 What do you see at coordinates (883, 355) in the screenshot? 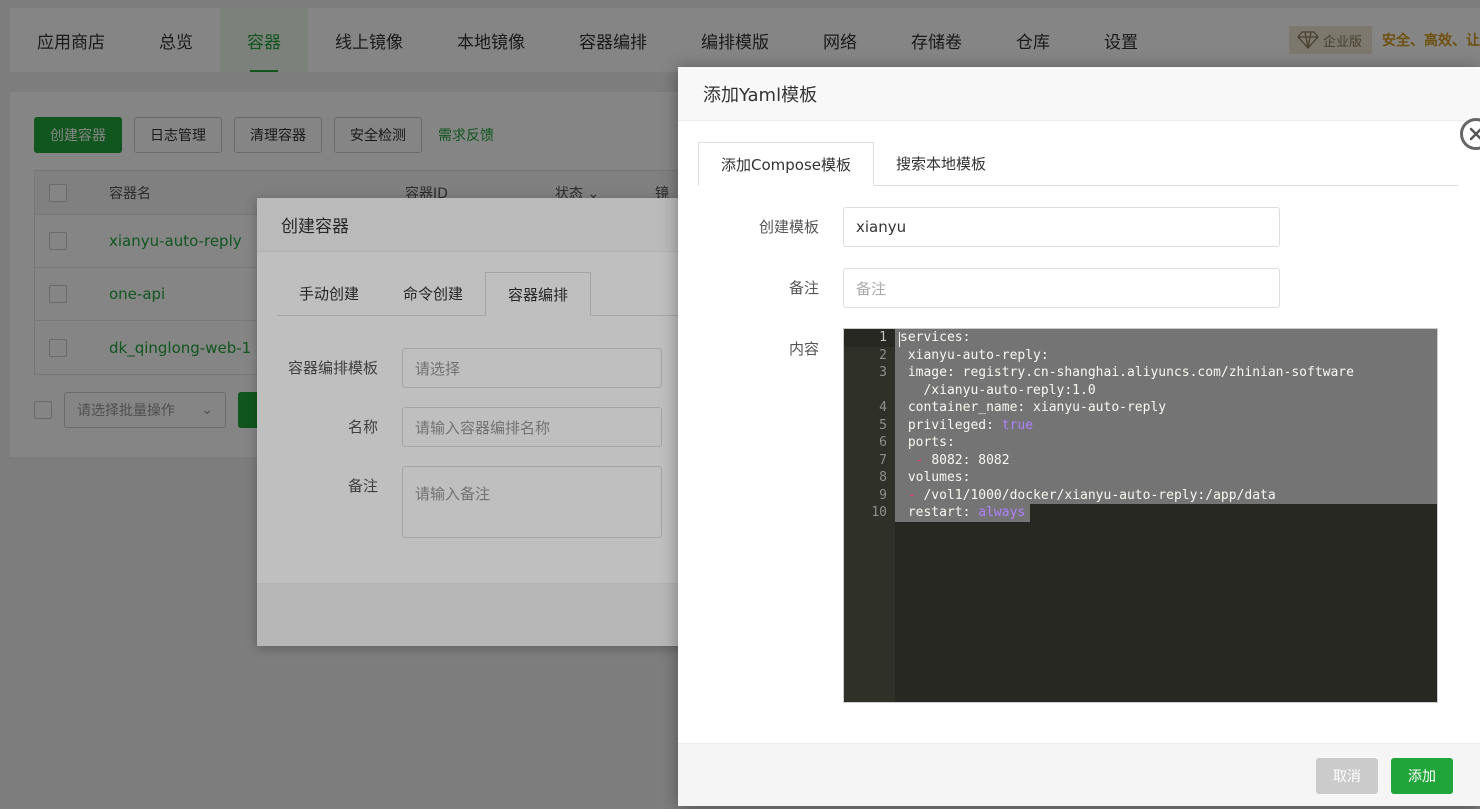
I see `line-number: 2` at bounding box center [883, 355].